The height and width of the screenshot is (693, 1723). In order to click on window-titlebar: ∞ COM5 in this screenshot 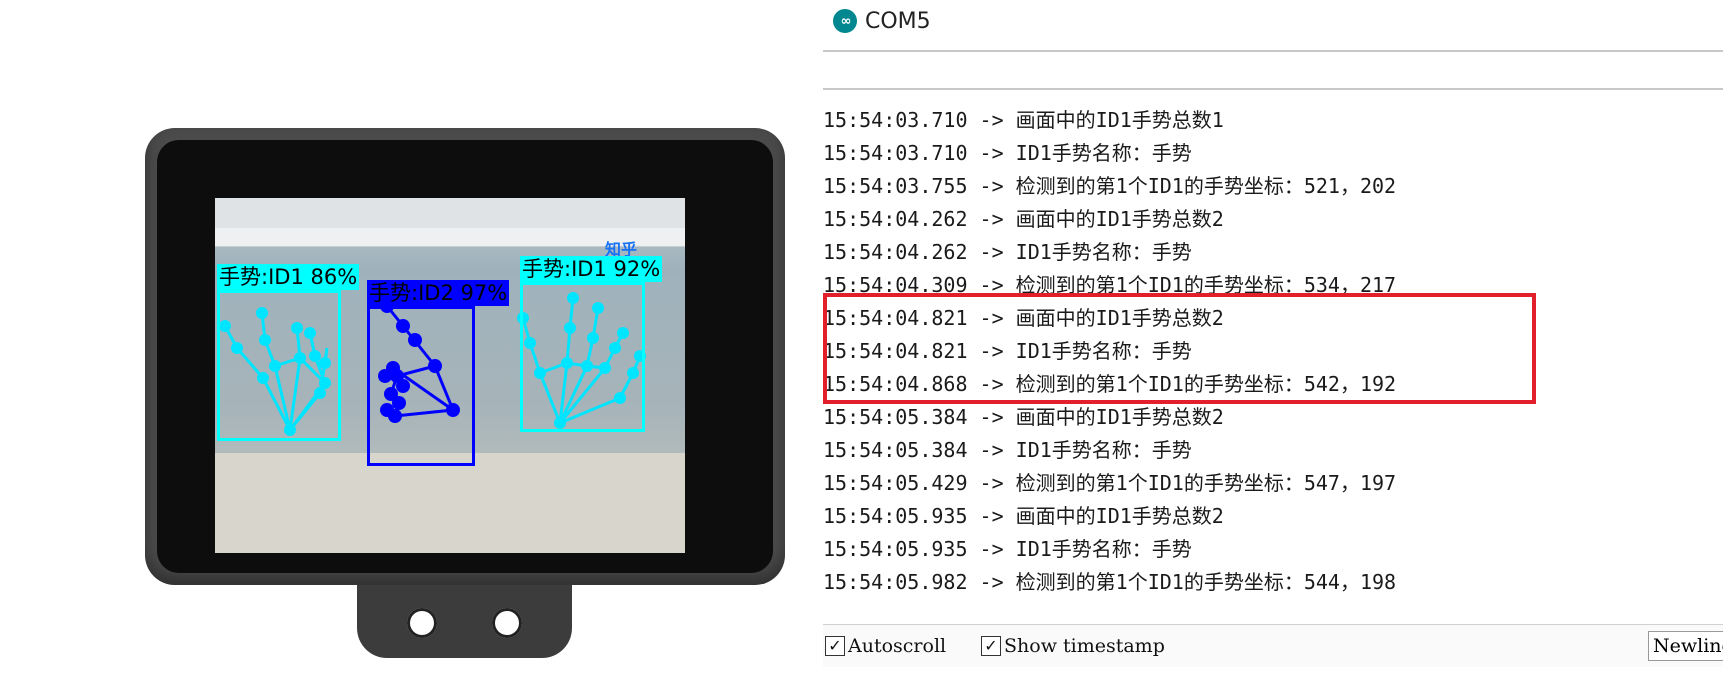, I will do `click(882, 21)`.